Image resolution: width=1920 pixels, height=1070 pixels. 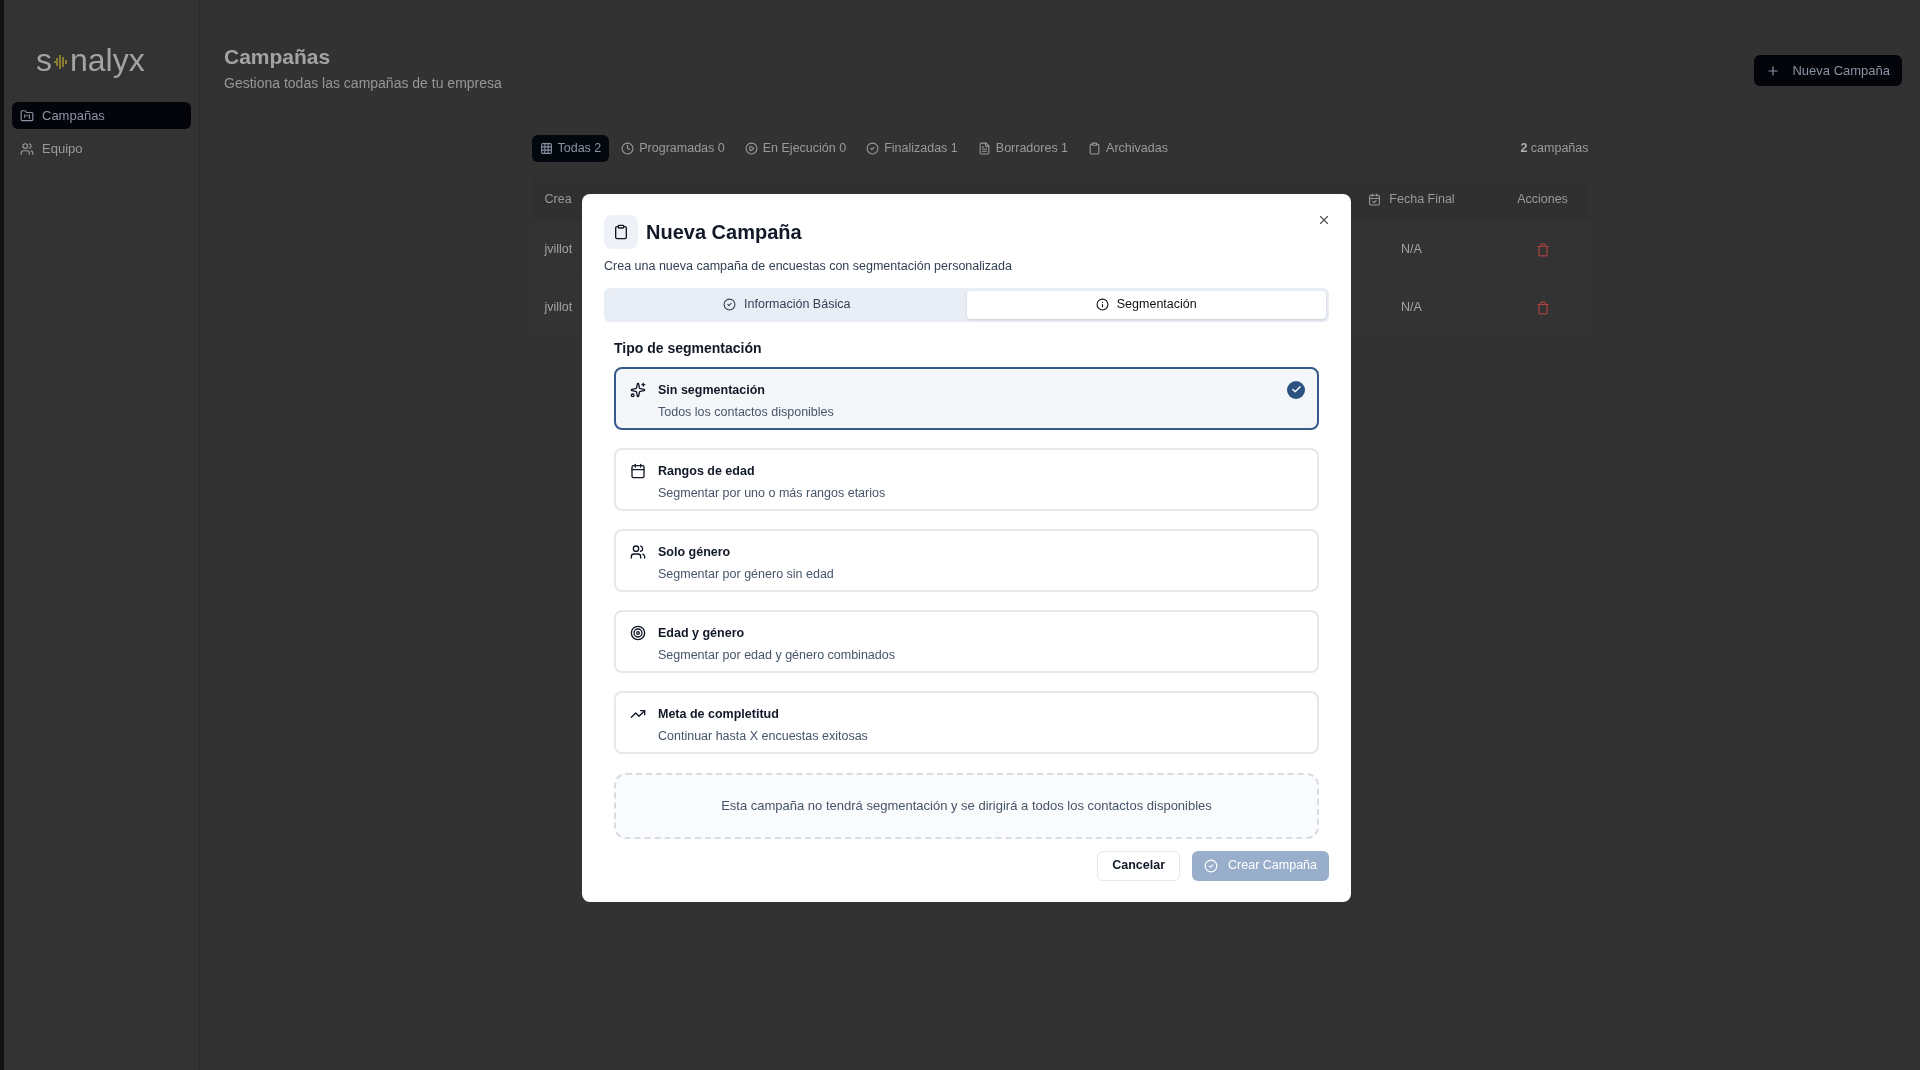 What do you see at coordinates (90, 60) in the screenshot?
I see `logo: s nalyx` at bounding box center [90, 60].